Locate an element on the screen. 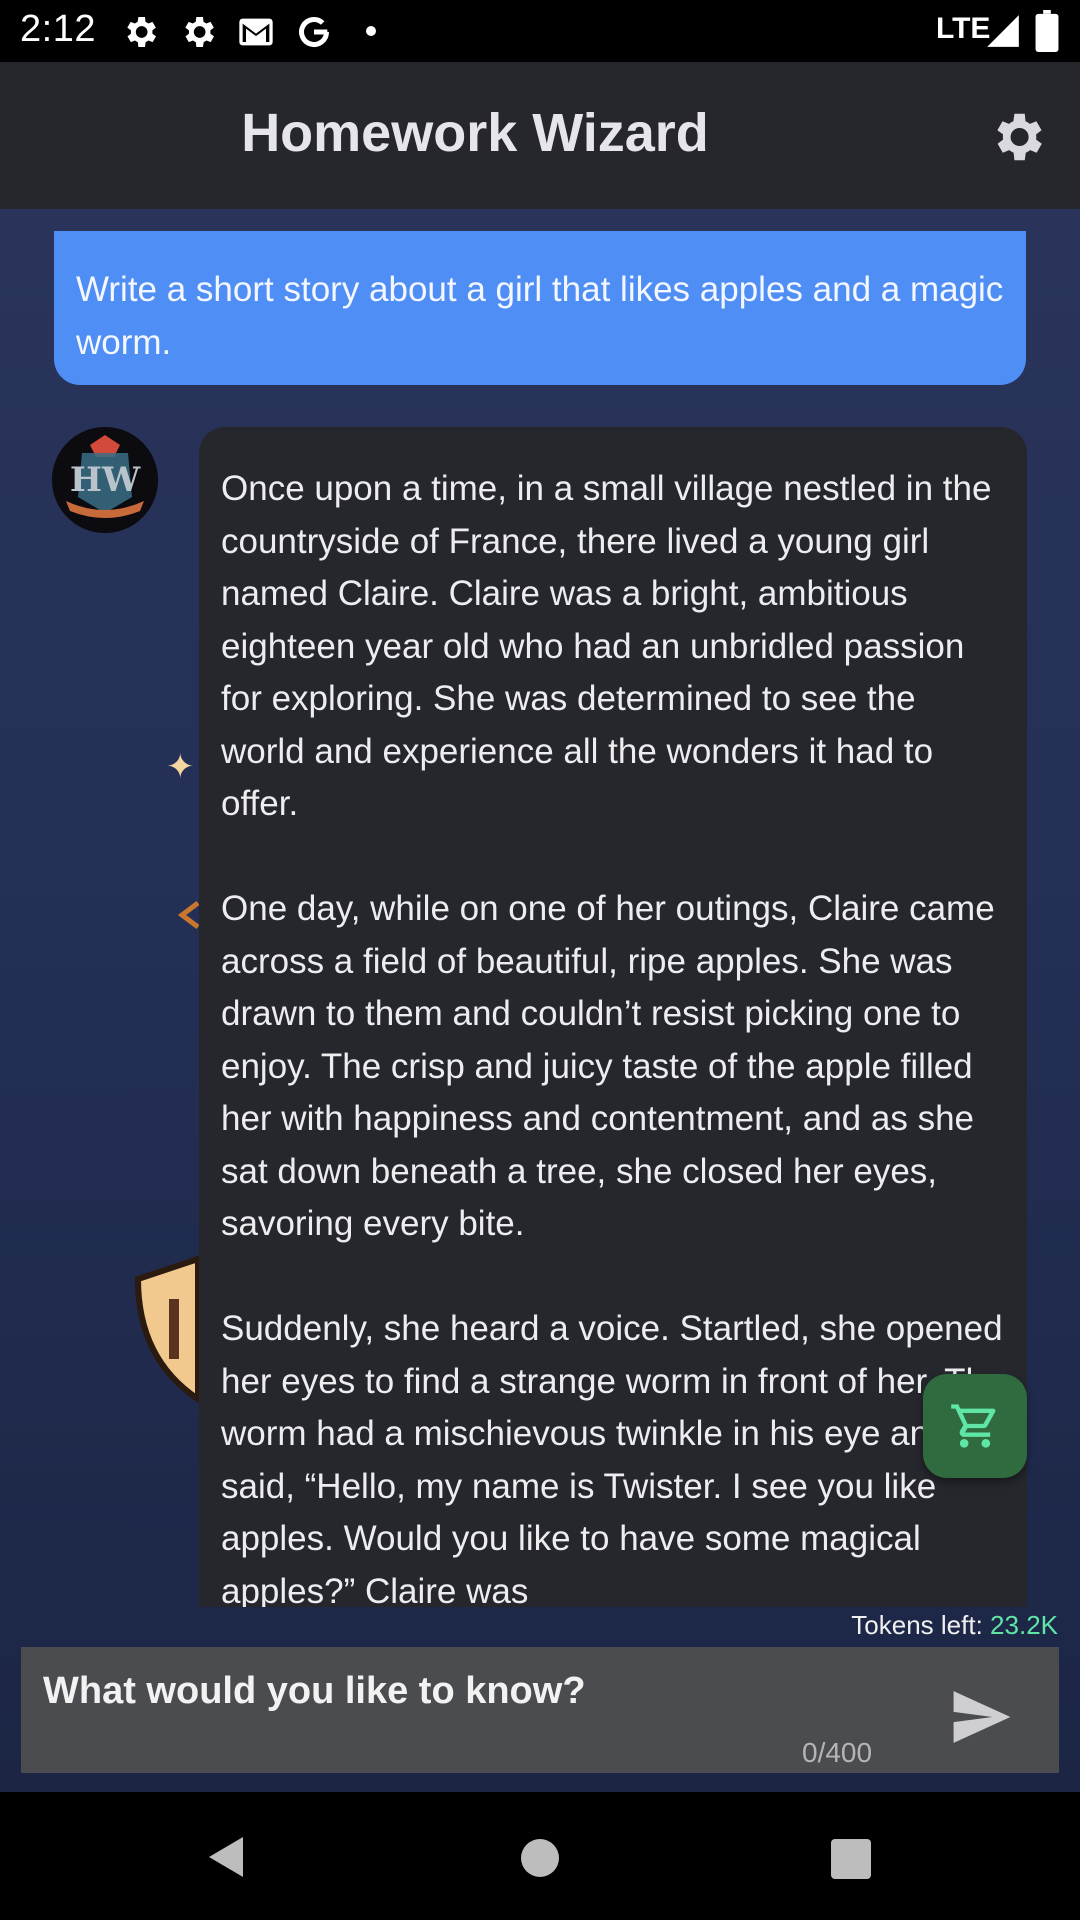 The width and height of the screenshot is (1080, 1920). google-icon is located at coordinates (314, 32).